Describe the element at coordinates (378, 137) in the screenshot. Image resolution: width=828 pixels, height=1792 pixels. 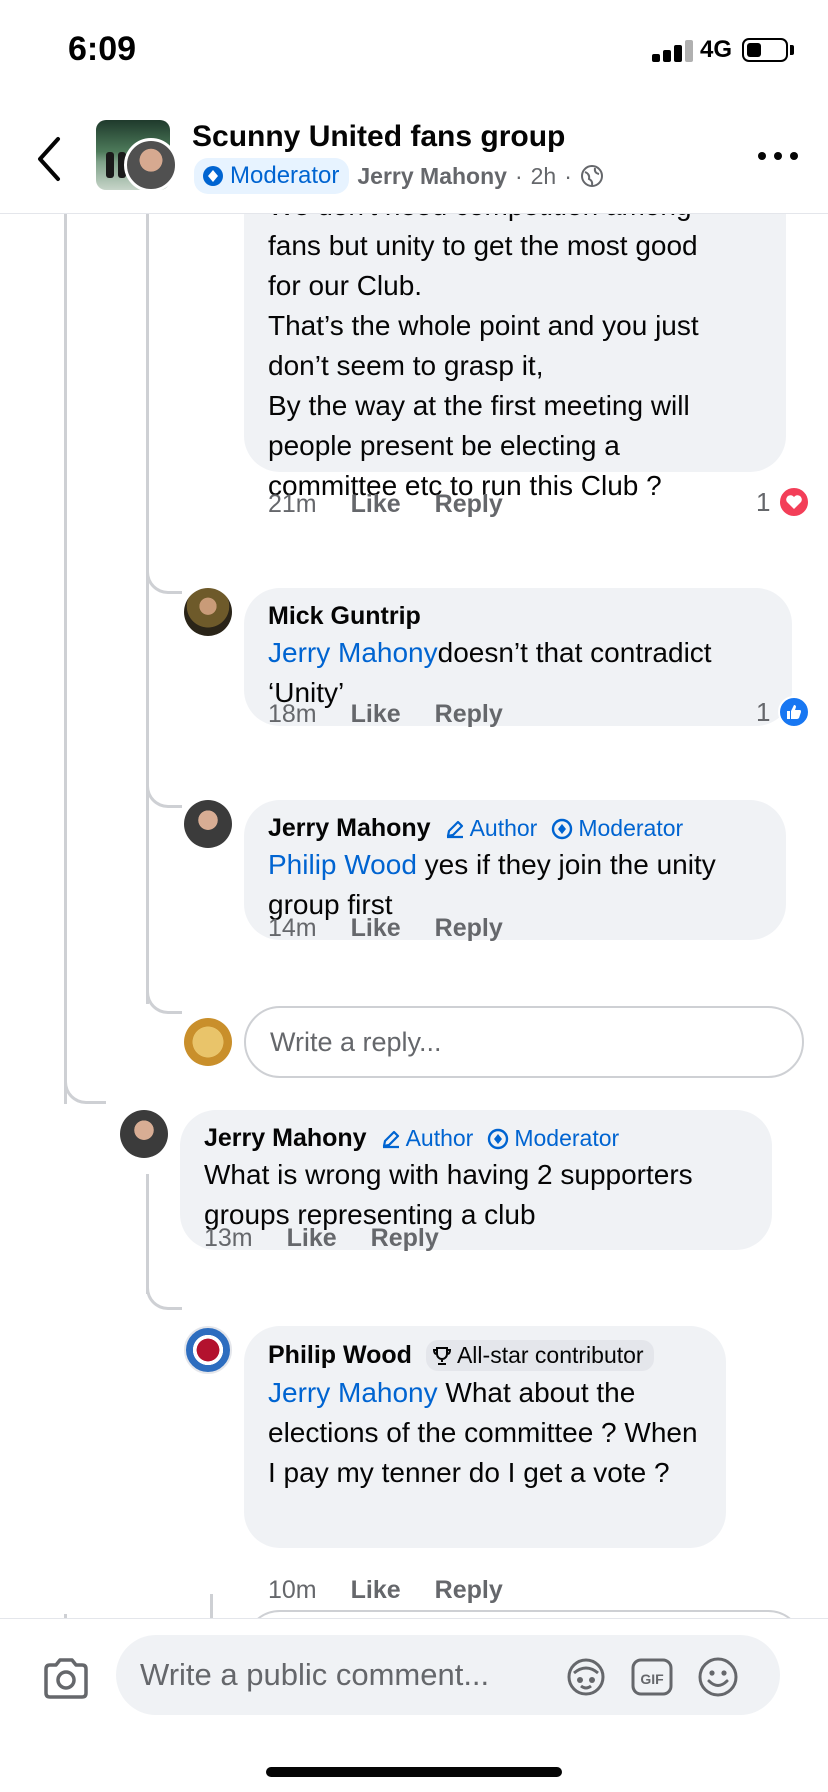
I see `group-name: Scunny United fans group` at that location.